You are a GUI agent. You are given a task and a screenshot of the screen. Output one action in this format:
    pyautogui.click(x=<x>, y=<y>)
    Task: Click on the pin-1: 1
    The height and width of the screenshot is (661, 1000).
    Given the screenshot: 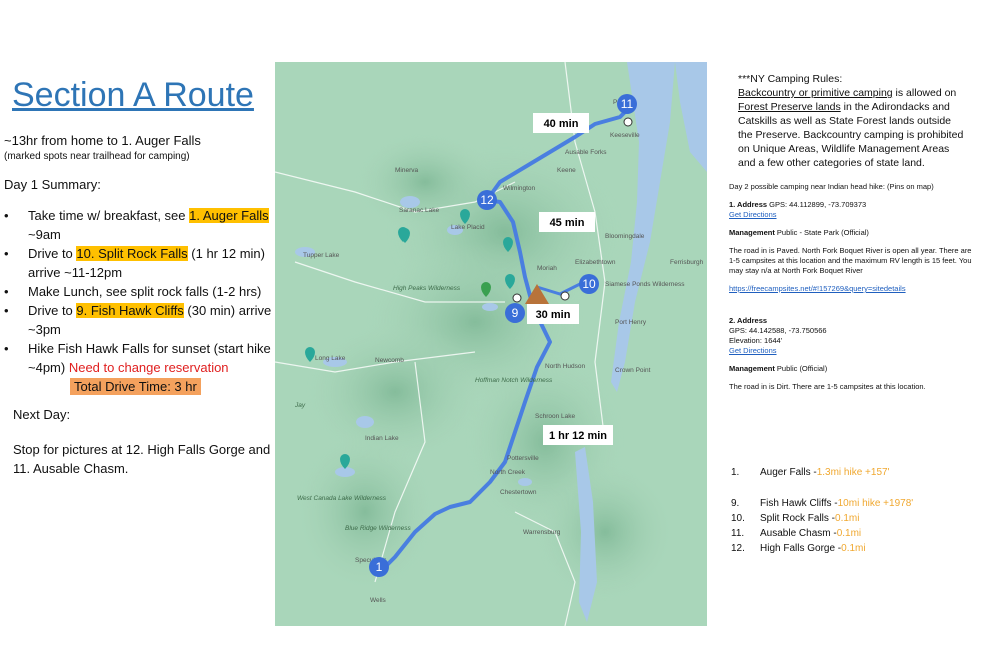 What is the action you would take?
    pyautogui.click(x=379, y=567)
    